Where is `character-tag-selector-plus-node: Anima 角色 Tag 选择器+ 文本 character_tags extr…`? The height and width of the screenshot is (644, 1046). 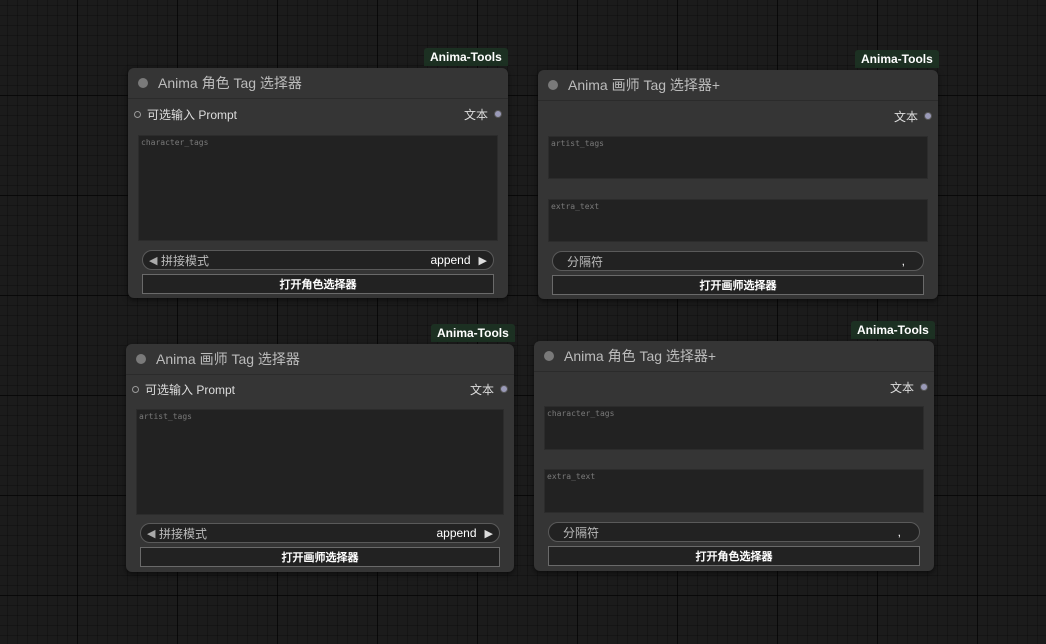
character-tag-selector-plus-node: Anima 角色 Tag 选择器+ 文本 character_tags extr… is located at coordinates (734, 456).